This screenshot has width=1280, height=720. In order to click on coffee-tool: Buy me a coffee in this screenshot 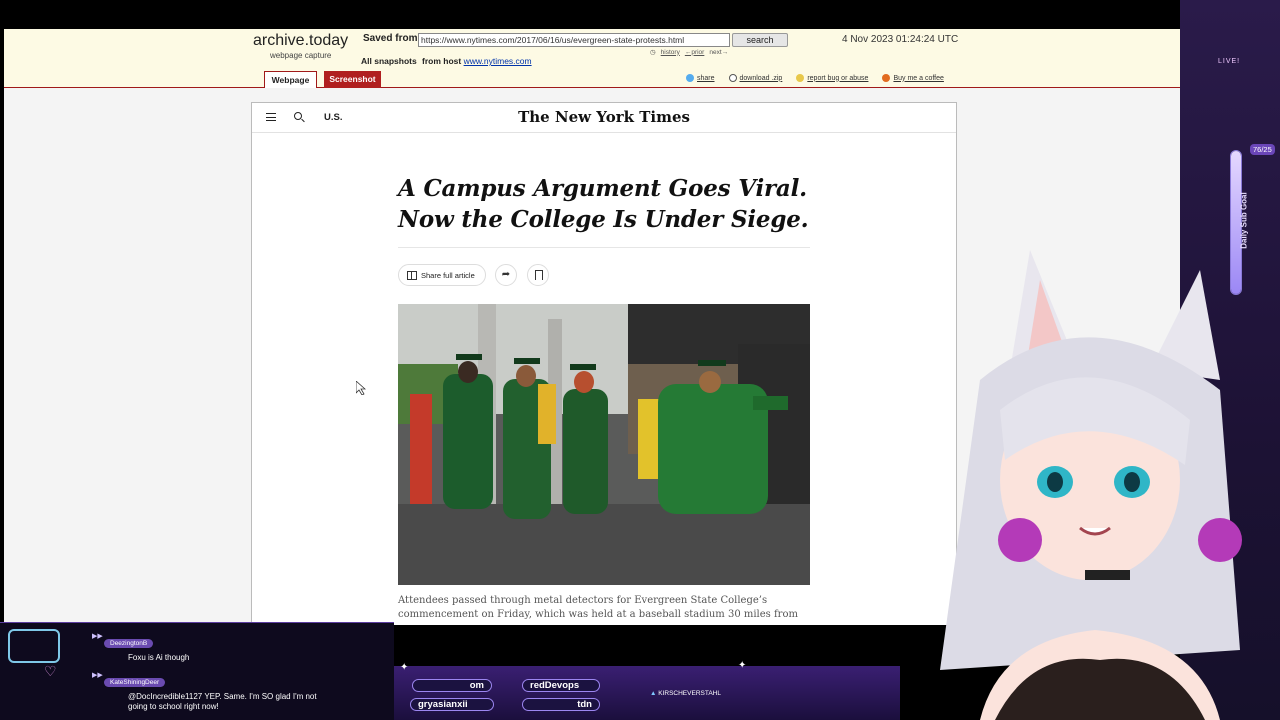, I will do `click(913, 78)`.